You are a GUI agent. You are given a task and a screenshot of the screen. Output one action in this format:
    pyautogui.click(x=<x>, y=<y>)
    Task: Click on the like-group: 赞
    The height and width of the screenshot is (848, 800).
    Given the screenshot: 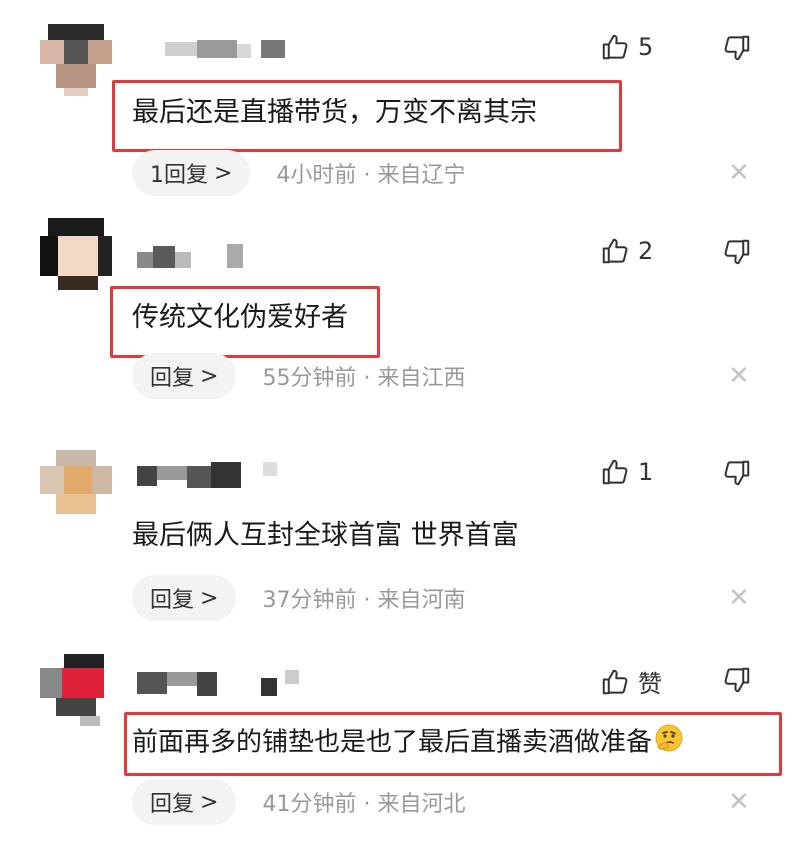 What is the action you would take?
    pyautogui.click(x=631, y=681)
    